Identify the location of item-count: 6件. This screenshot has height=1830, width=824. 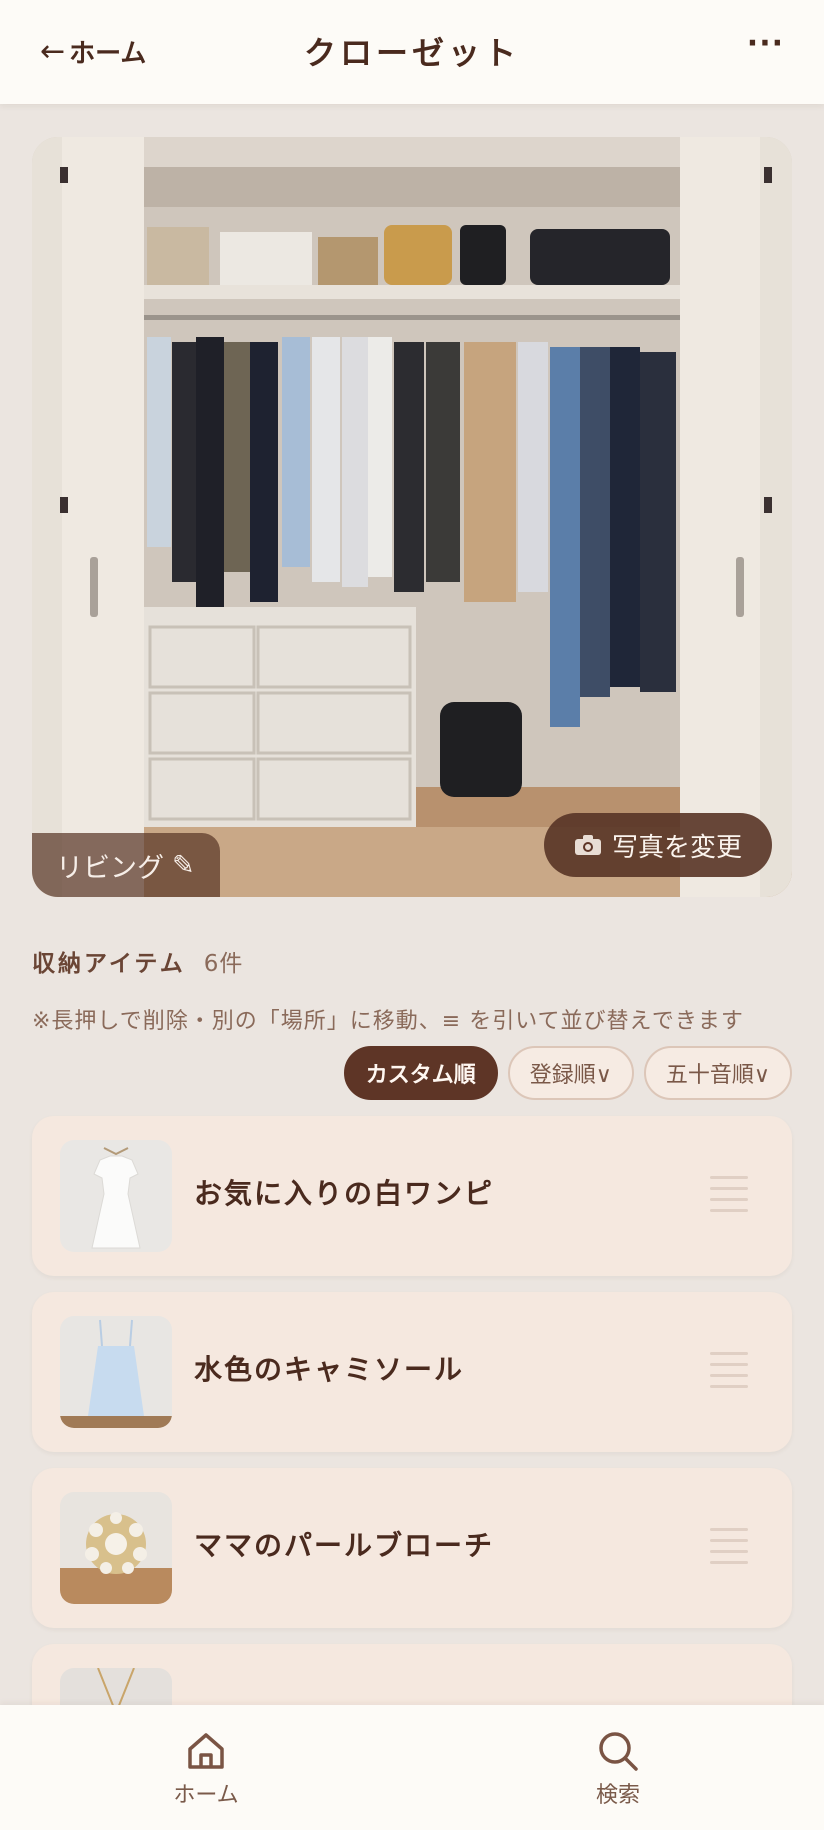
(223, 964).